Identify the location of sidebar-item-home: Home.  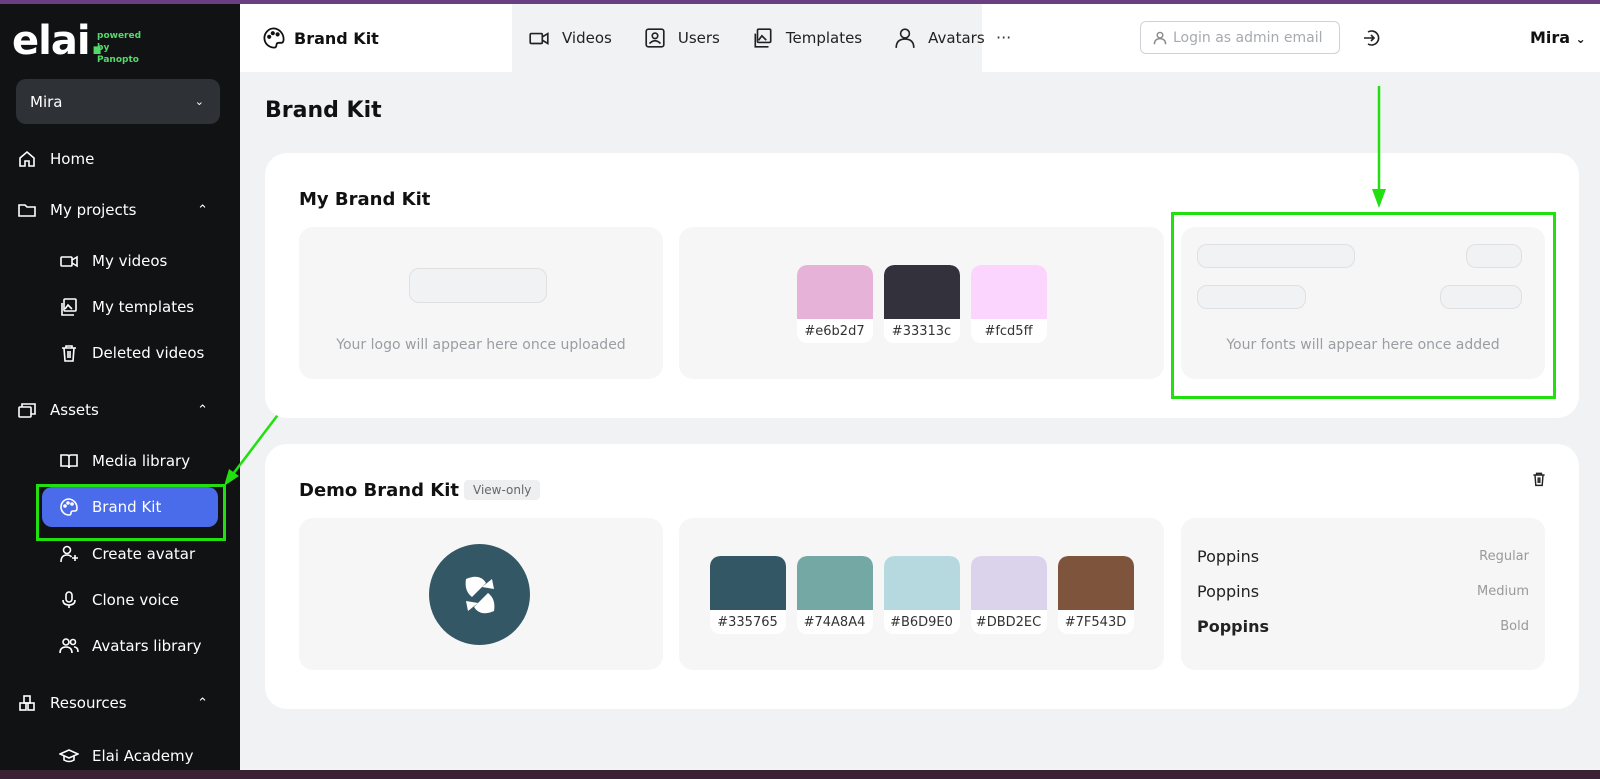
(118, 159).